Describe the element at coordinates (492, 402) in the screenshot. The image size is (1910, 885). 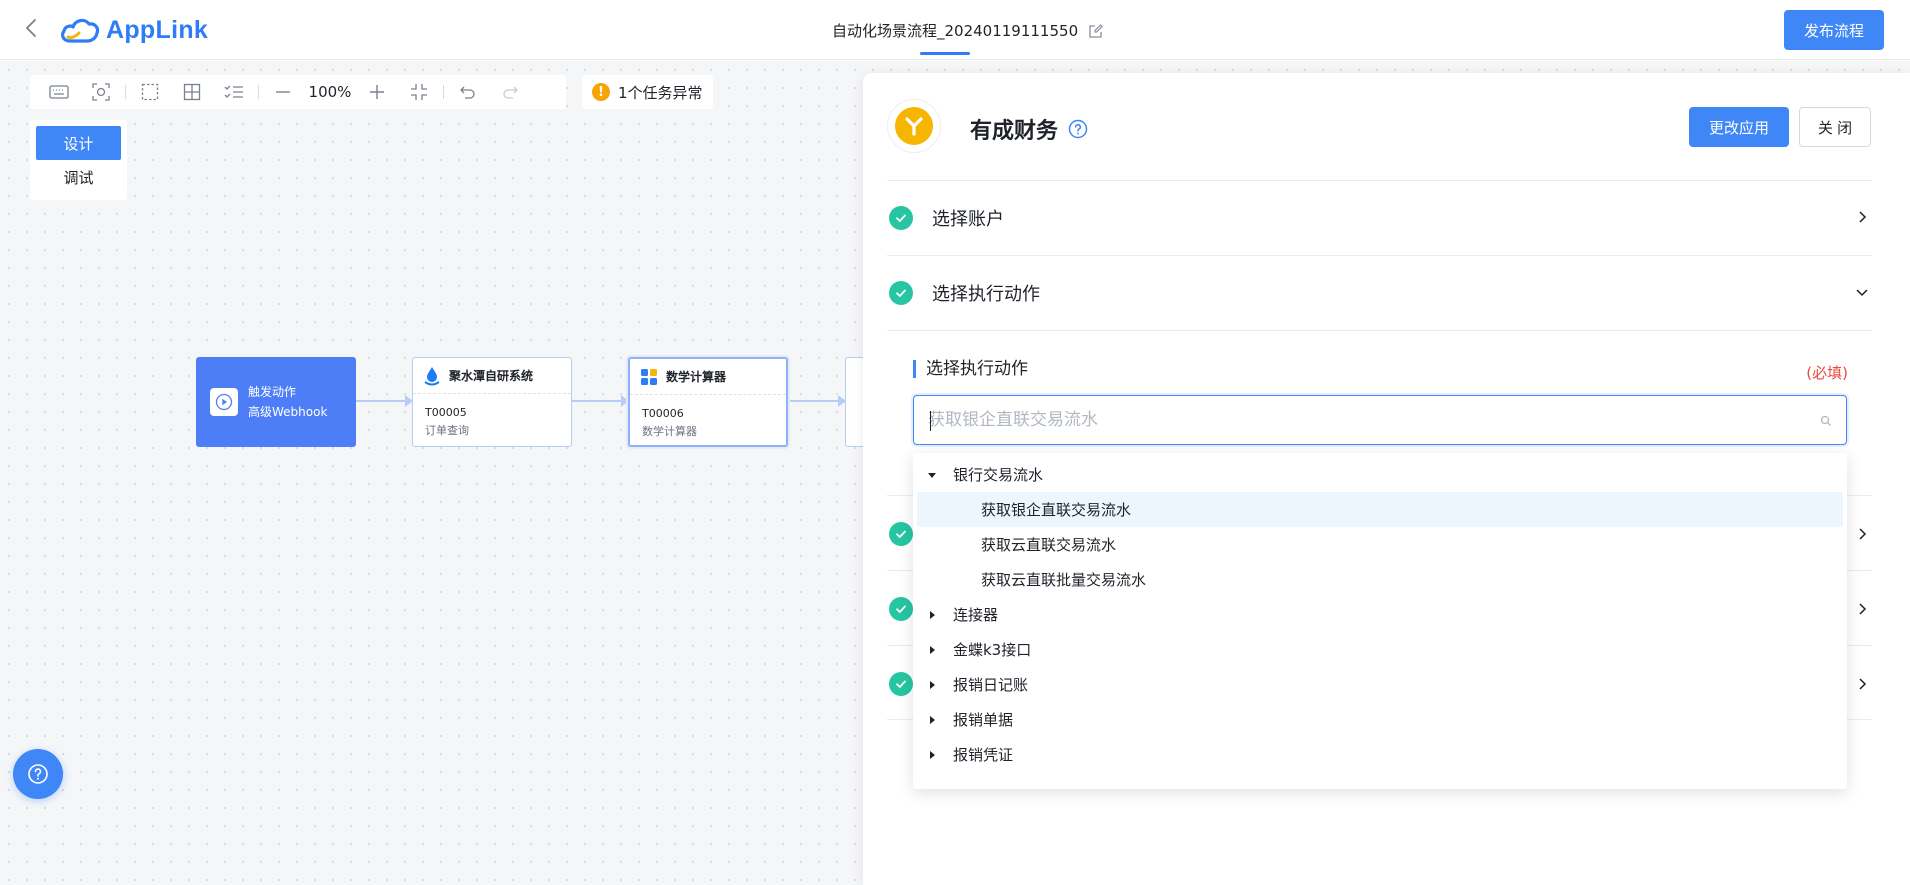
I see `flow-node-jushuitan: 聚水潭自研系统 T00005 订单查询` at that location.